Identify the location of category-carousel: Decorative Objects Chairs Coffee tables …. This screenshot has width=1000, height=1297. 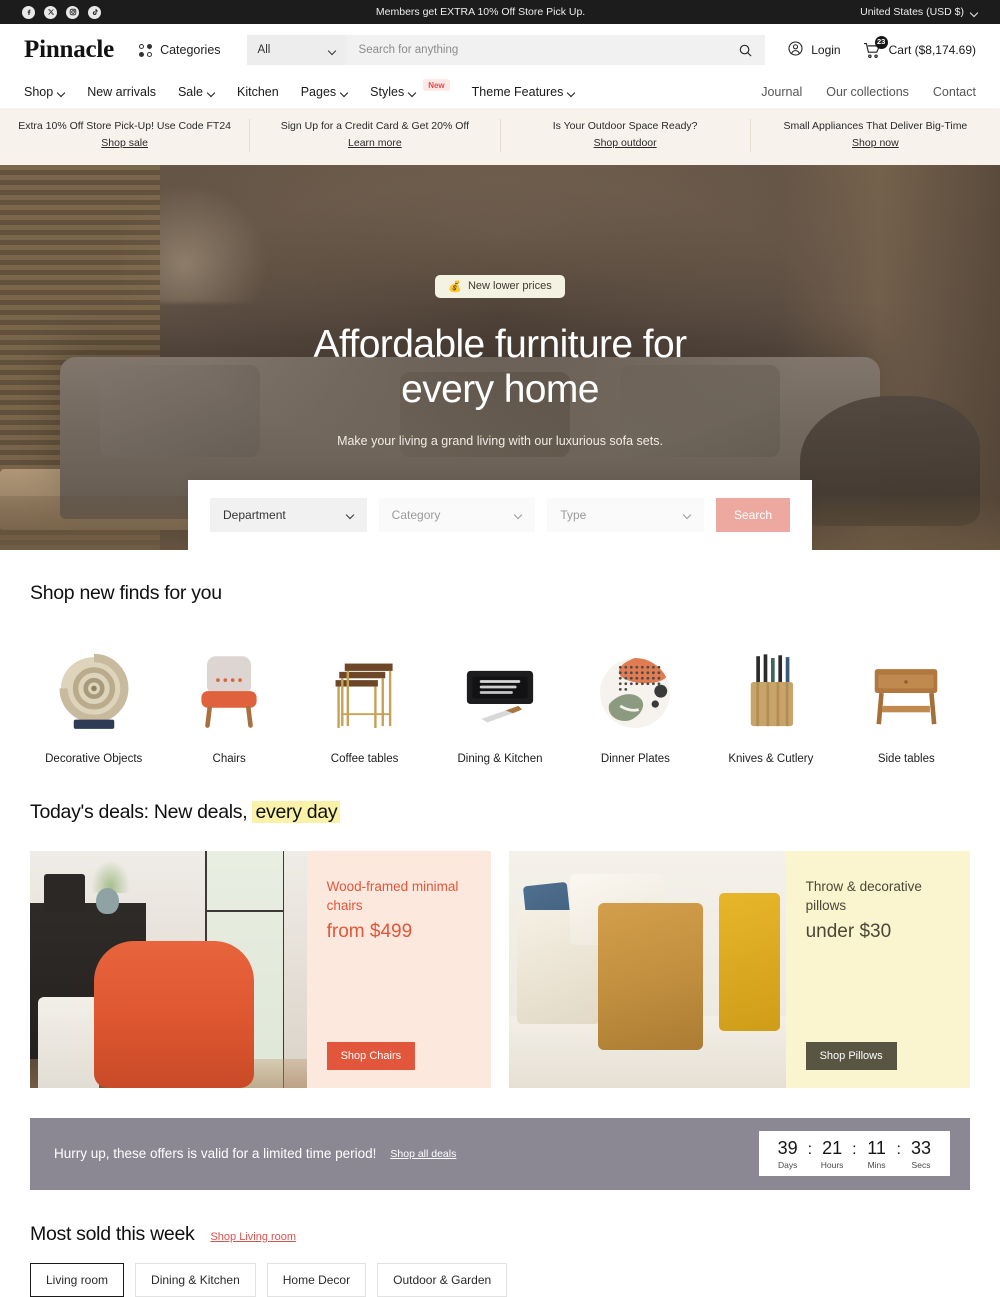
(500, 703).